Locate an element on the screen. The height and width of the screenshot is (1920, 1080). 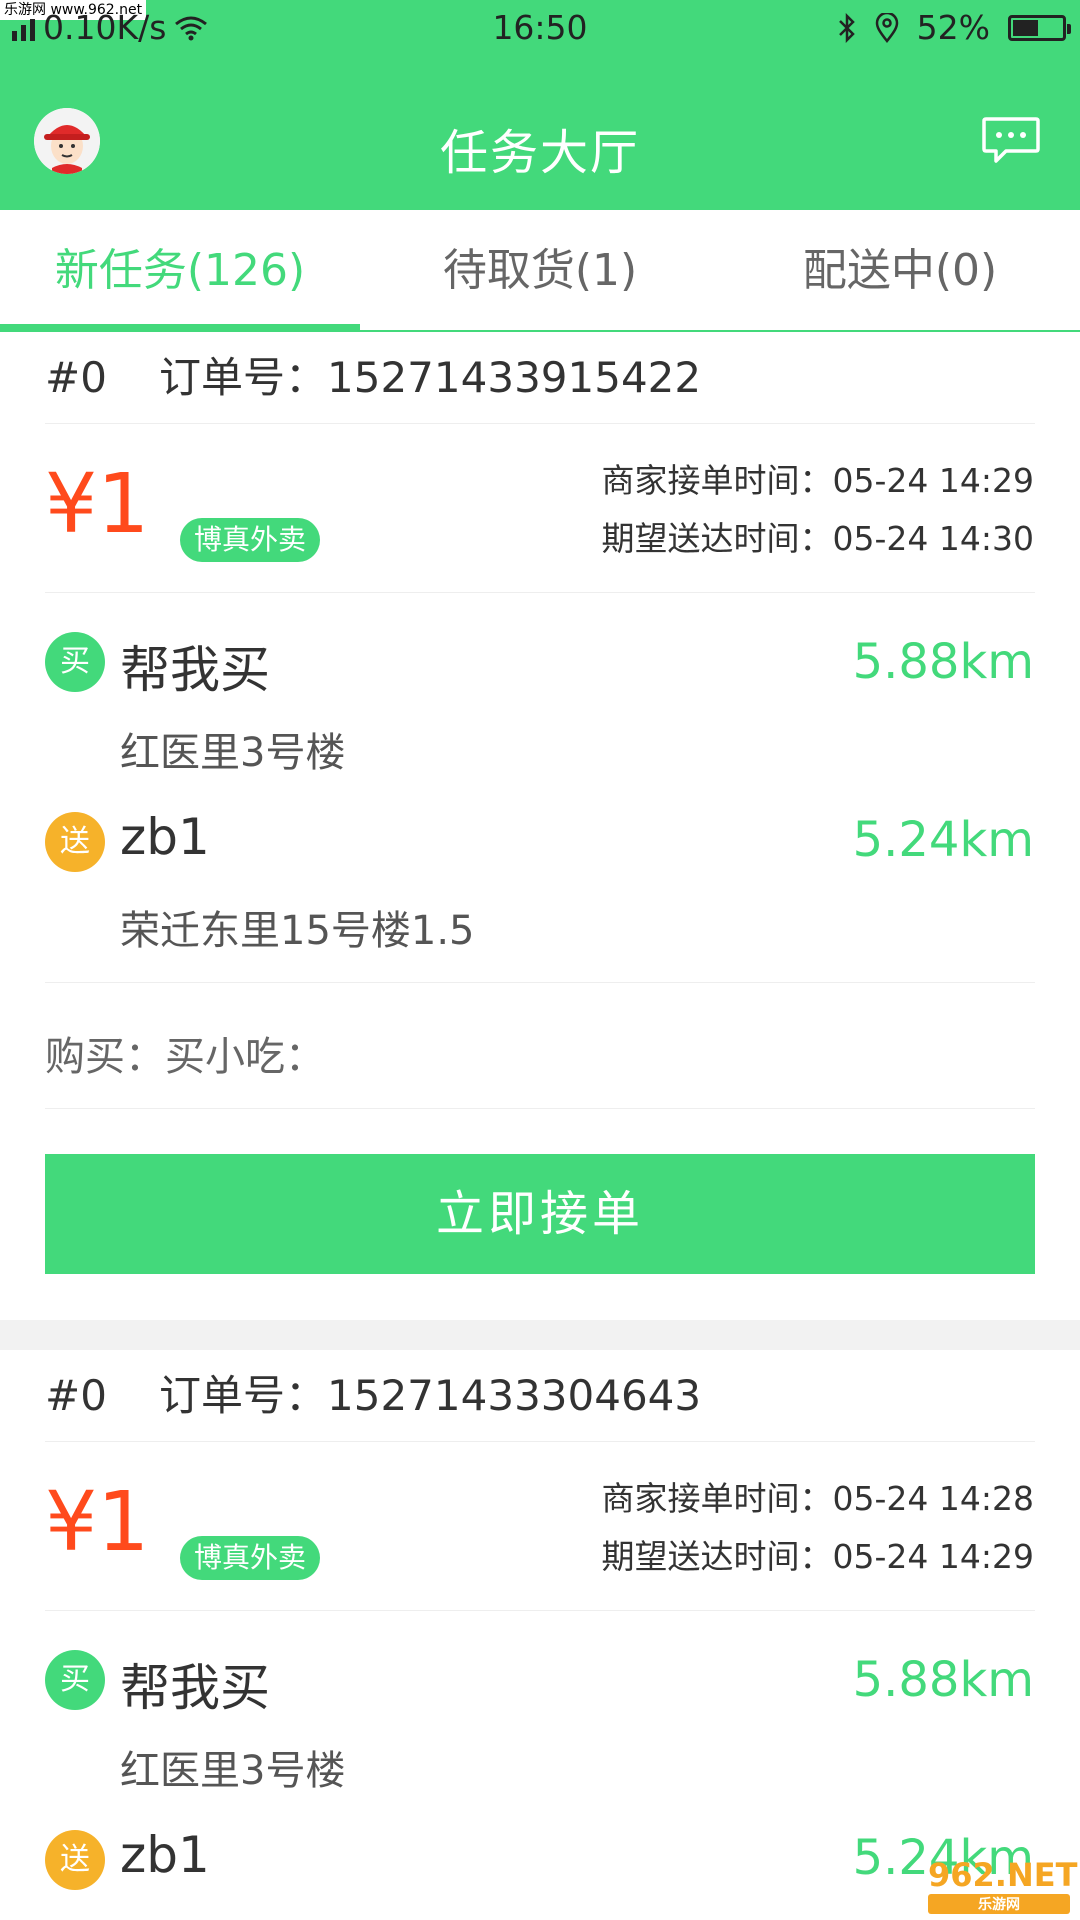
expected-time: 05-24 14:29 is located at coordinates (933, 1556).